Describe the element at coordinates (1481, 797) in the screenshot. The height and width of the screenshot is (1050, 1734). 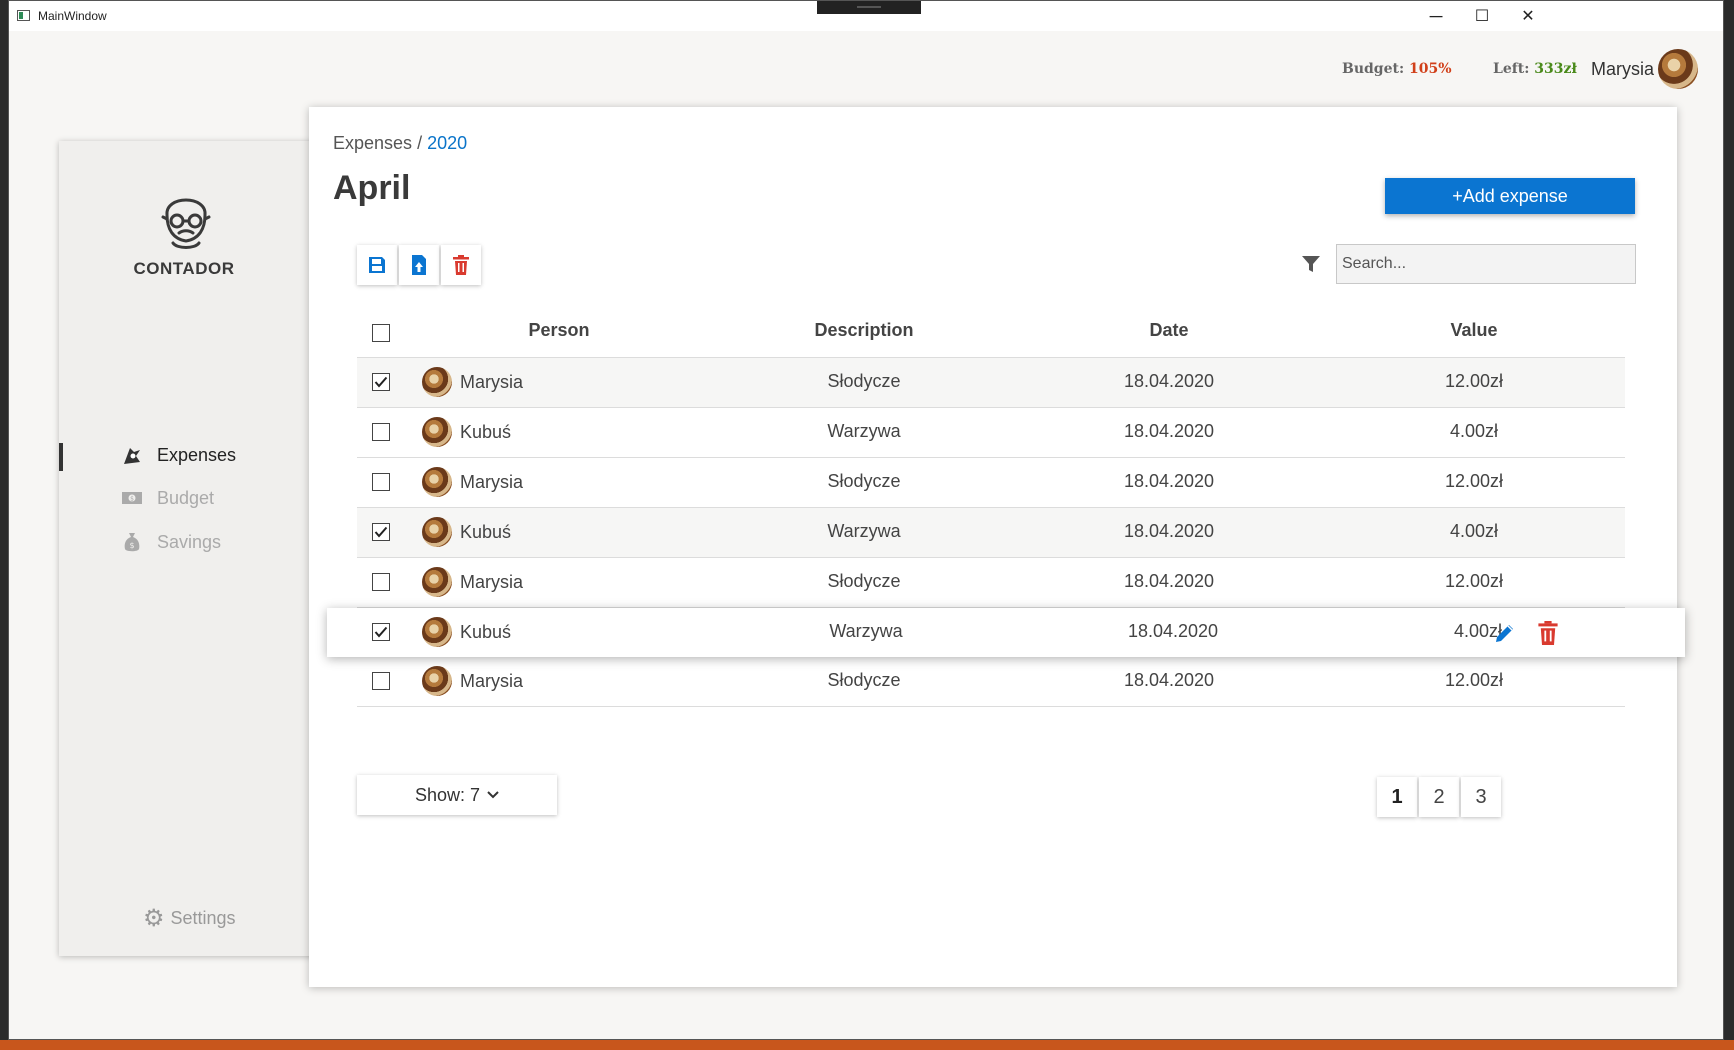
I see `page-button-3: 3` at that location.